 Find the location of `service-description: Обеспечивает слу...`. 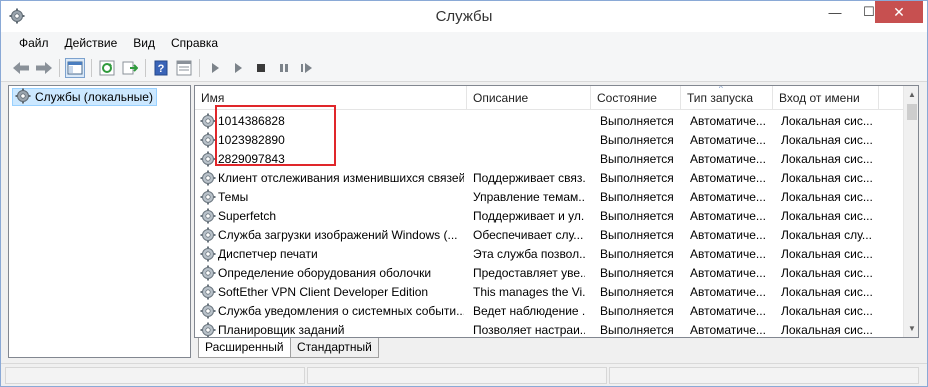

service-description: Обеспечивает слу... is located at coordinates (528, 235).